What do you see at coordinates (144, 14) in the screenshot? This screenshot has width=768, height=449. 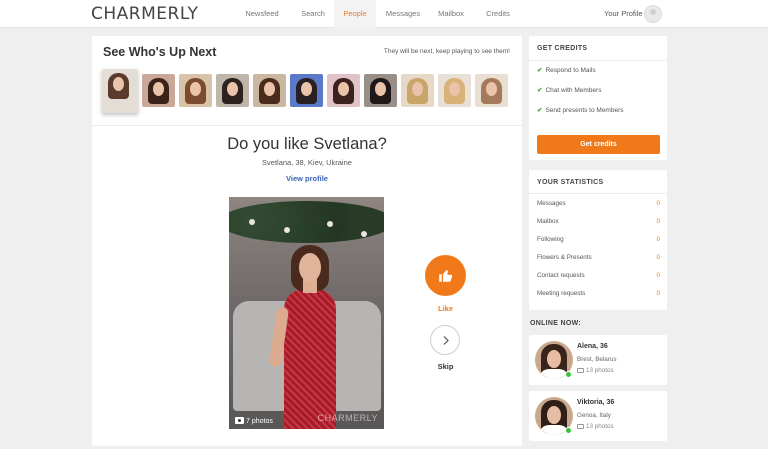 I see `site-logo: CHARMERLY` at bounding box center [144, 14].